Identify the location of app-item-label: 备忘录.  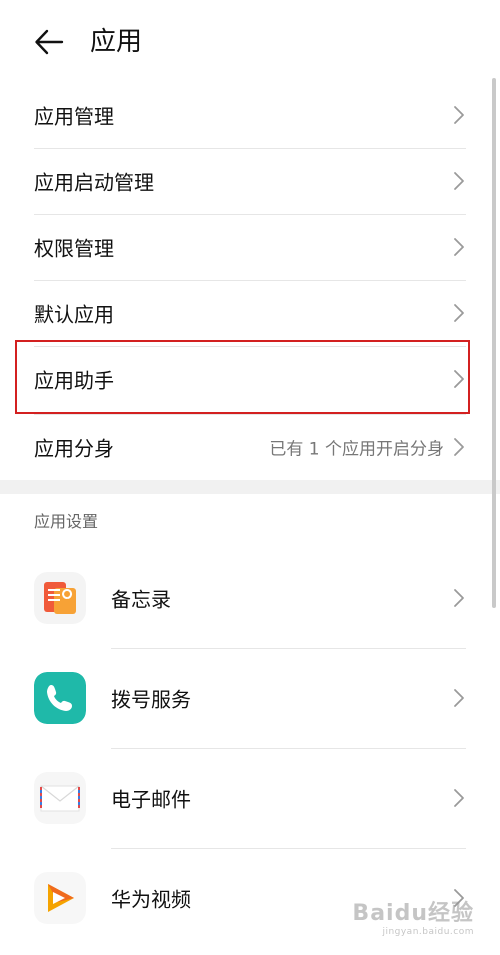
(141, 599).